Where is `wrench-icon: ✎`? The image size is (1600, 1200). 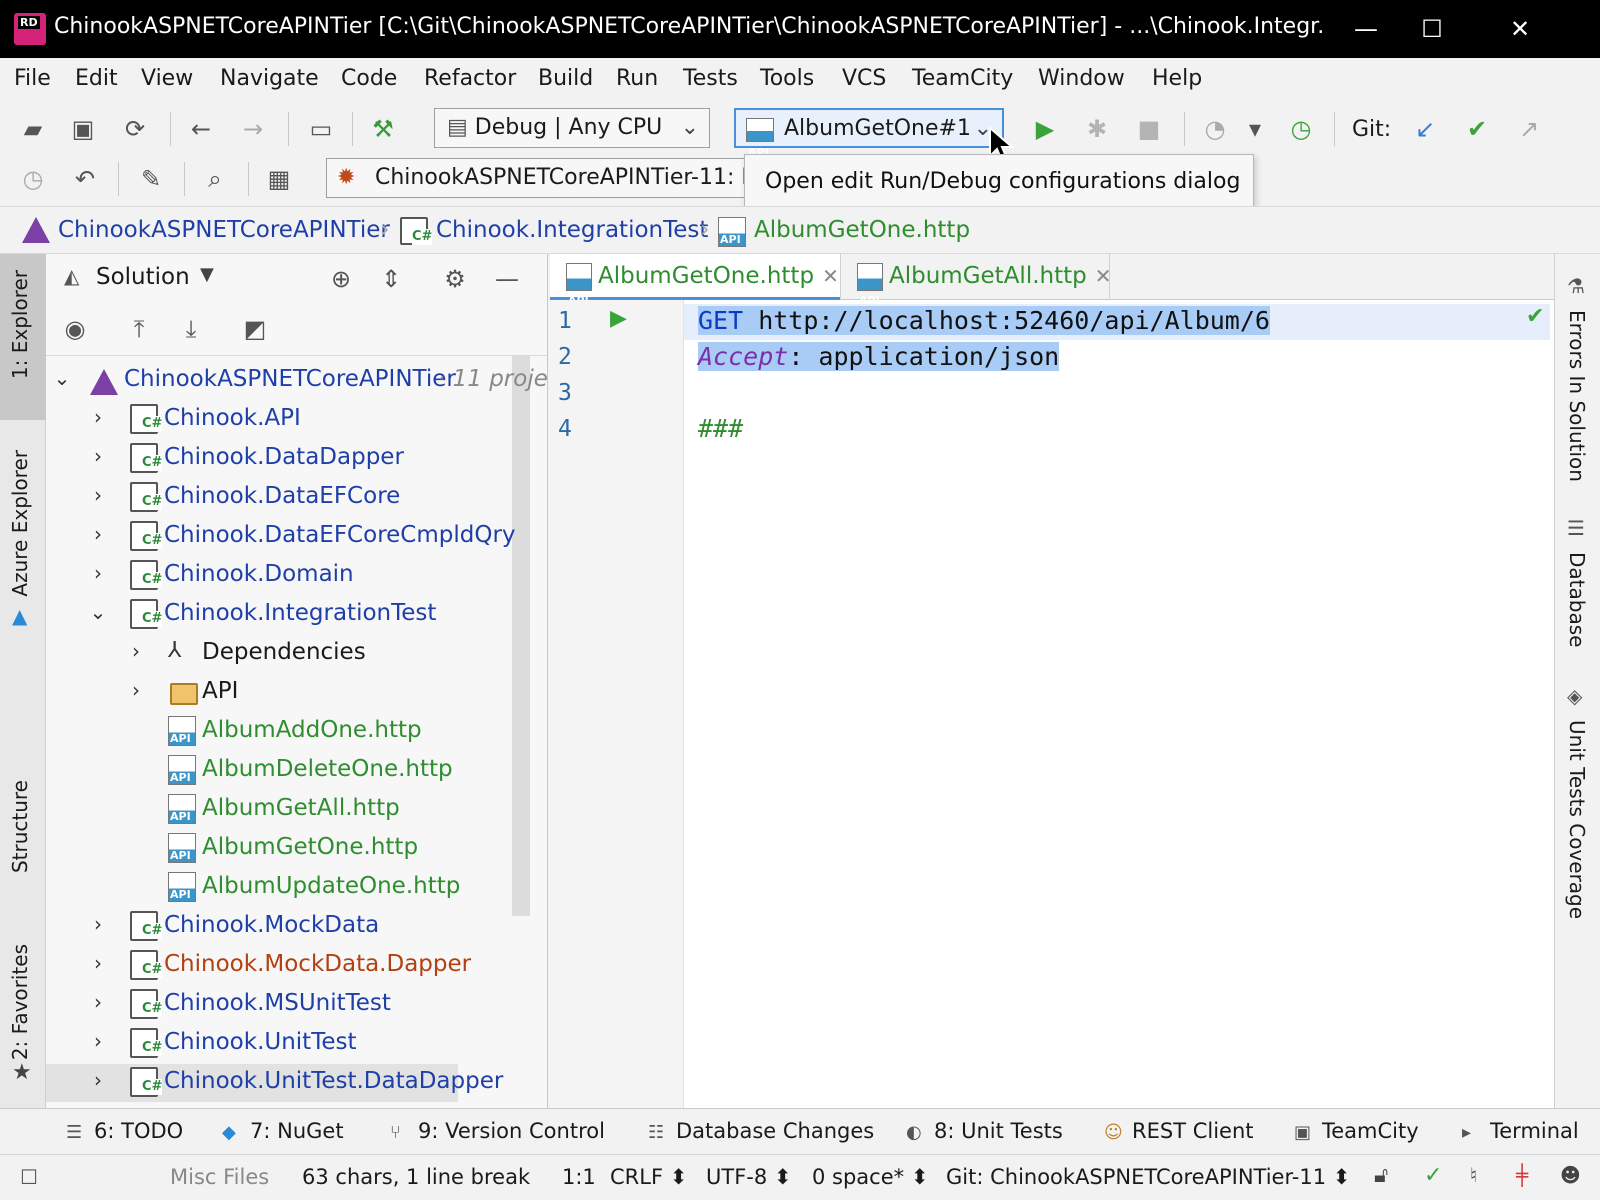
wrench-icon: ✎ is located at coordinates (151, 179).